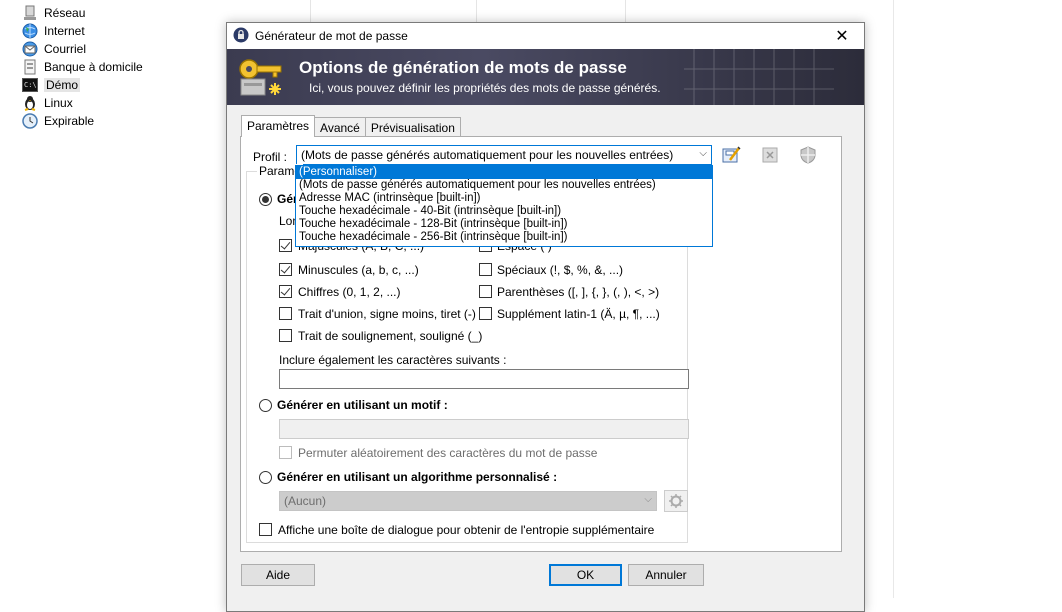  What do you see at coordinates (759, 77) in the screenshot?
I see `banner-decoration` at bounding box center [759, 77].